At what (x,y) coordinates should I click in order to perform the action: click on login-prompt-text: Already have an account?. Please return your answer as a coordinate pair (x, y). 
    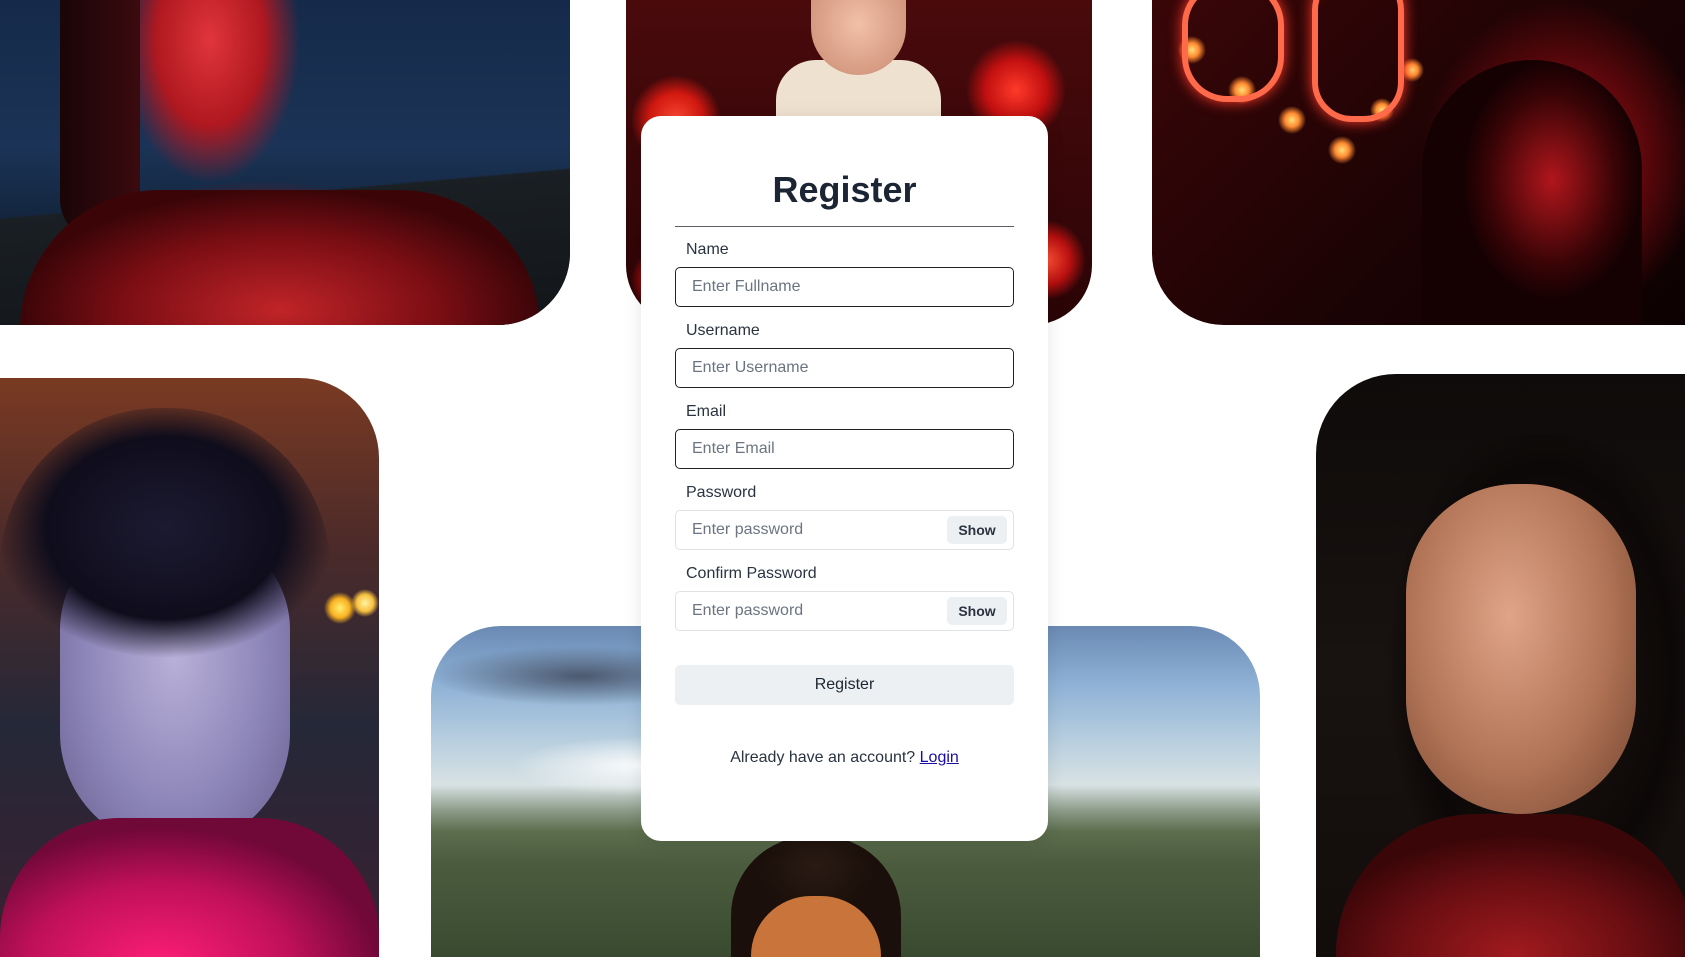
    Looking at the image, I should click on (823, 757).